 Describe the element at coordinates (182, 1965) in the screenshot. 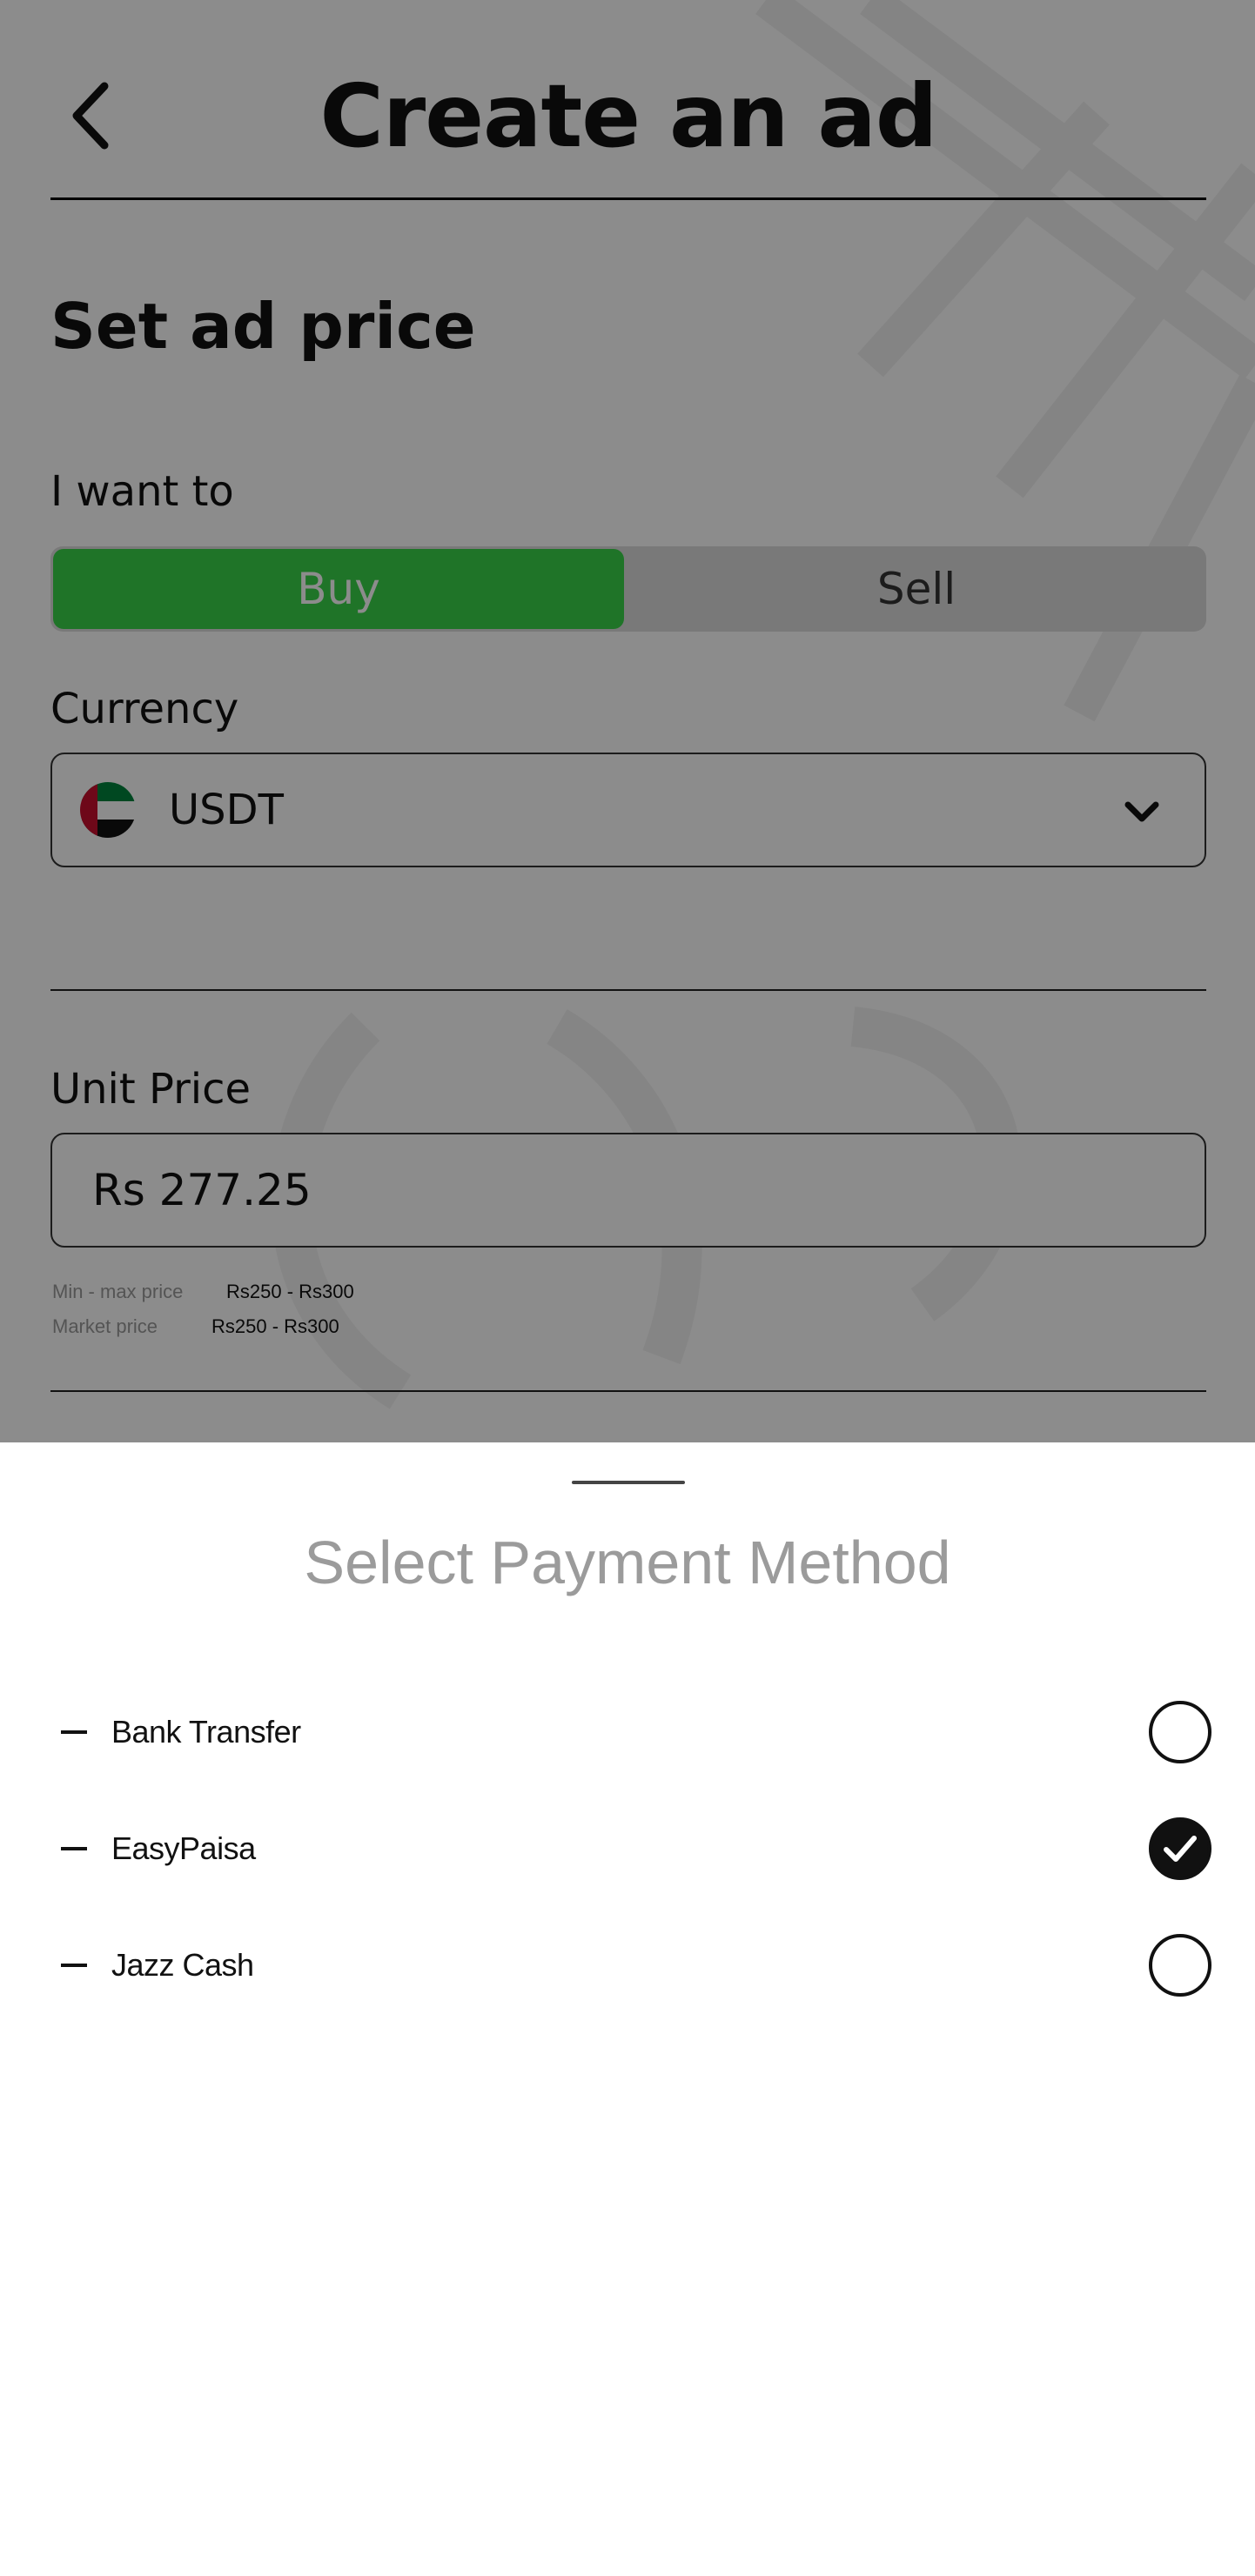

I see `payment-method-label: Jazz Cash` at that location.